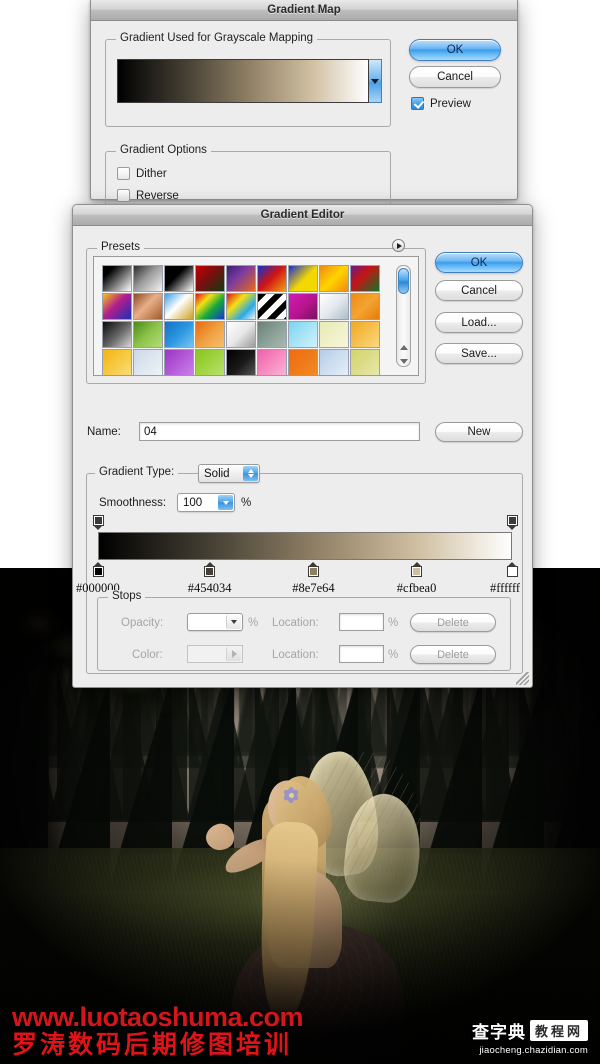  Describe the element at coordinates (393, 655) in the screenshot. I see `color-location-percent: %` at that location.